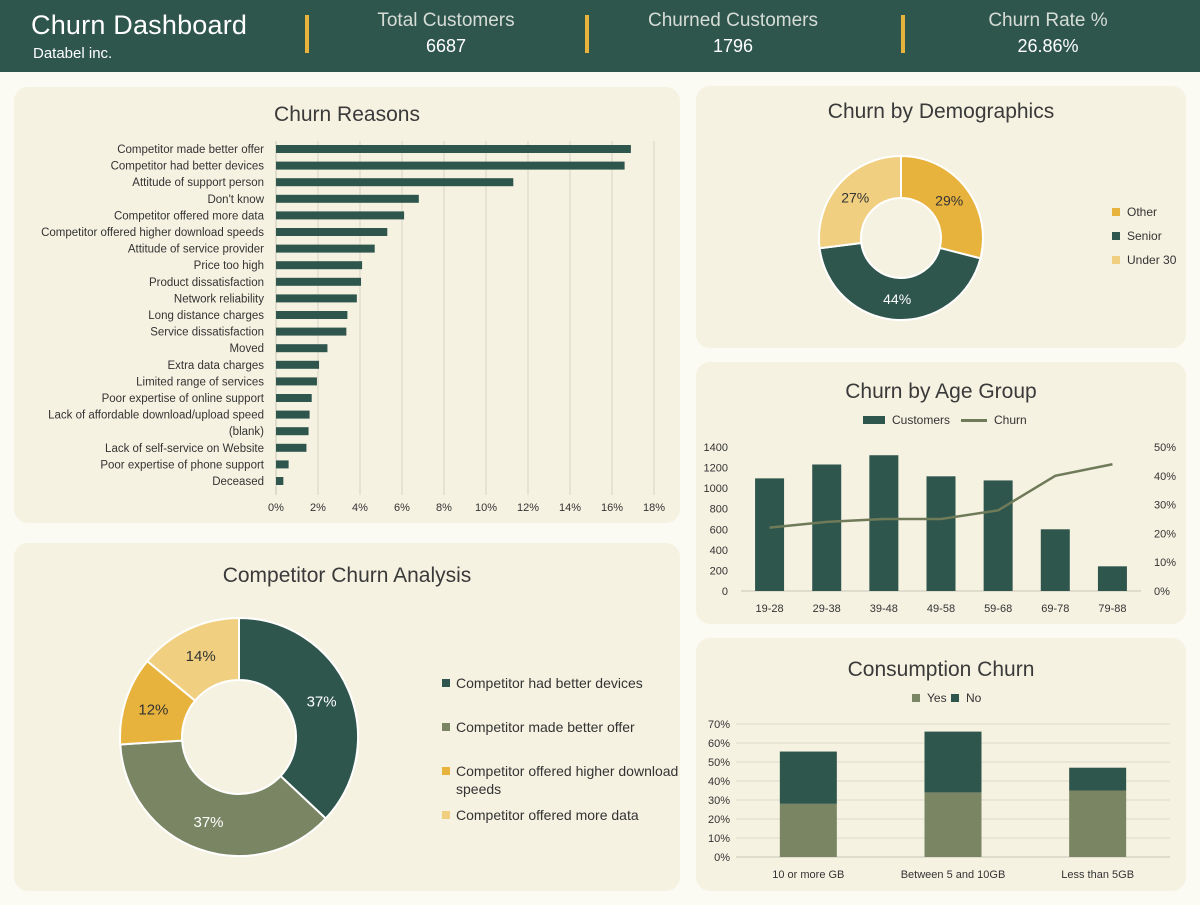 Image resolution: width=1200 pixels, height=905 pixels. I want to click on kpi-churned-customers: Churned Customers 1796, so click(733, 33).